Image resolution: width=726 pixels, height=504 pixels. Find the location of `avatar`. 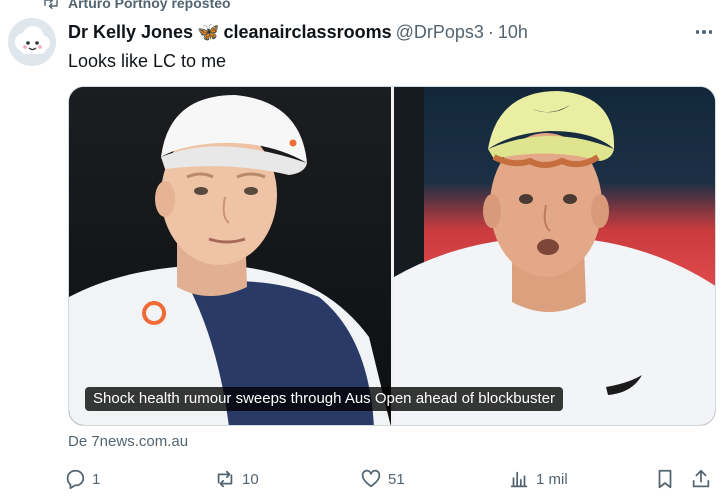

avatar is located at coordinates (32, 42).